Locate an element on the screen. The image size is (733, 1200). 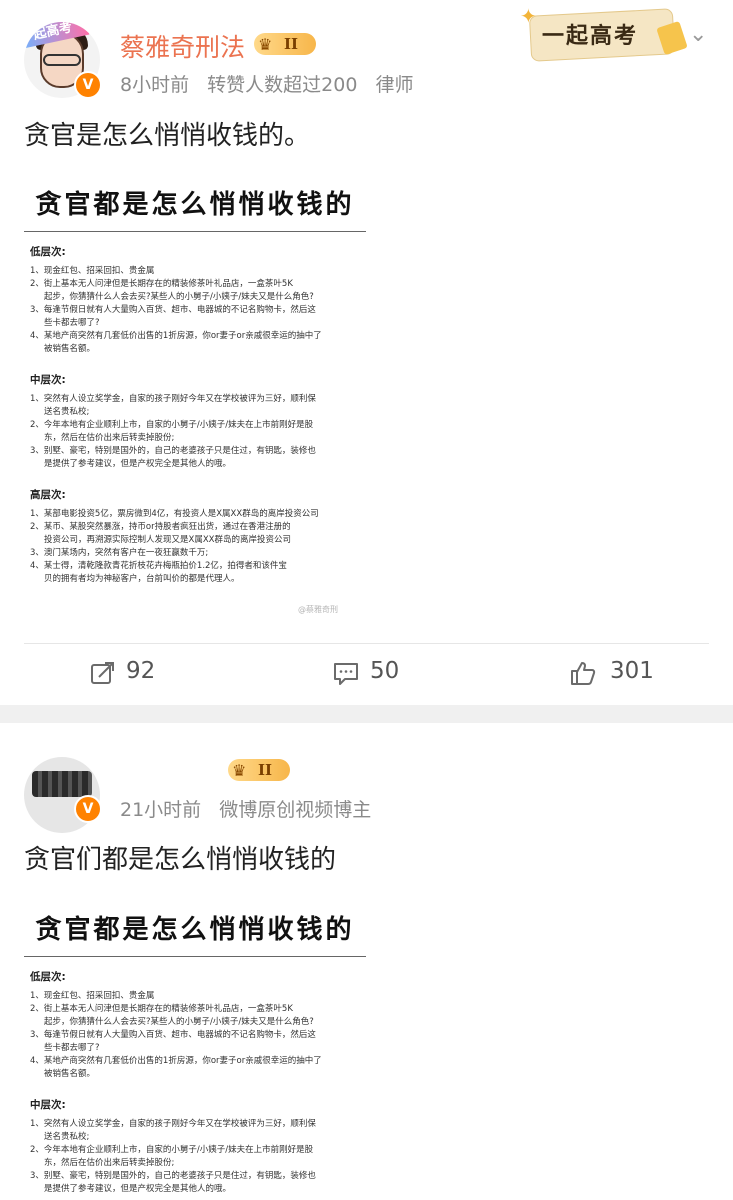
like-count: 301 is located at coordinates (632, 671).